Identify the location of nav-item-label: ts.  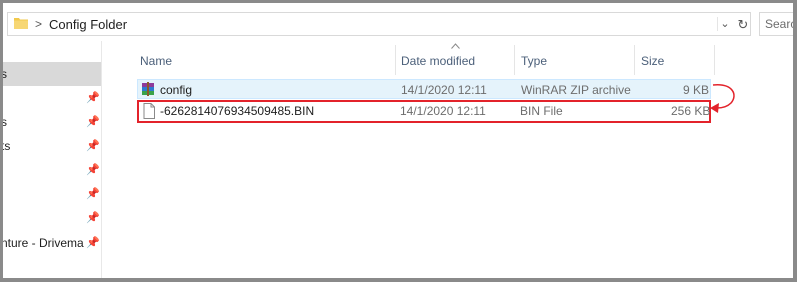
(7, 146).